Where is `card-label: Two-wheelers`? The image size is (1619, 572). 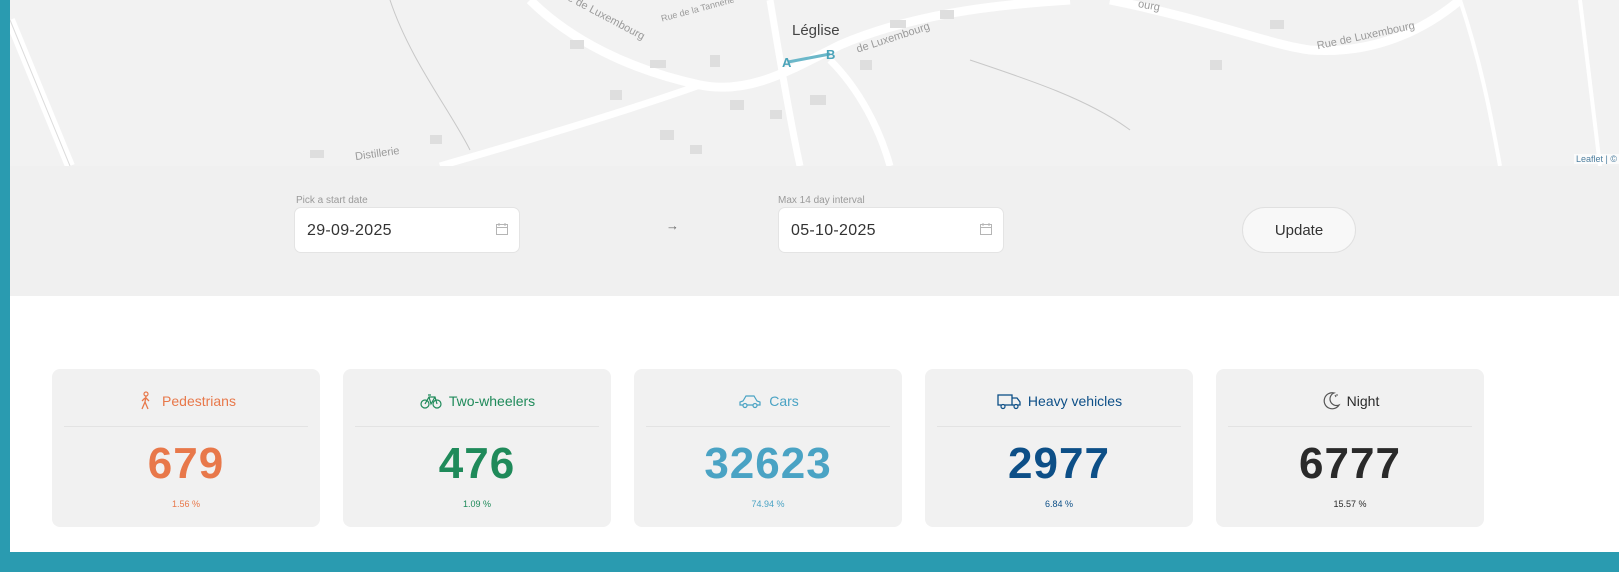 card-label: Two-wheelers is located at coordinates (492, 401).